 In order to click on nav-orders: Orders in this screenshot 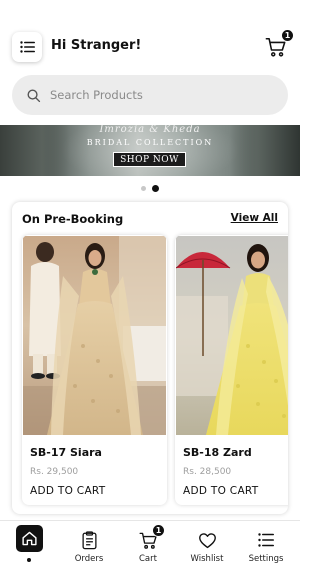, I will do `click(89, 543)`.